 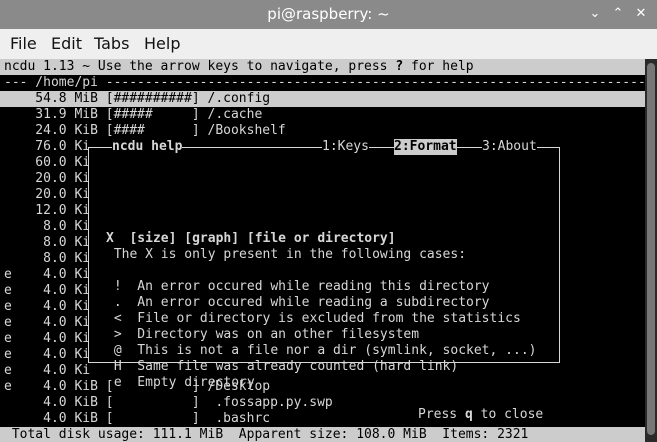 I want to click on file-row: 76.0 Ki, so click(x=47, y=147).